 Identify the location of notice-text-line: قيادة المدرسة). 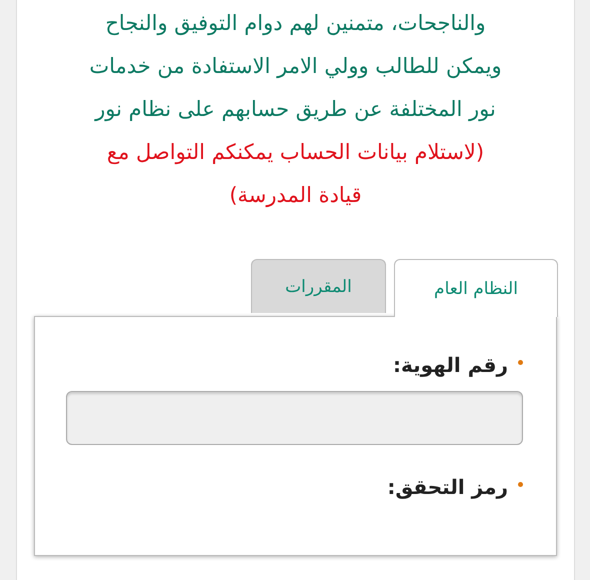
(295, 196).